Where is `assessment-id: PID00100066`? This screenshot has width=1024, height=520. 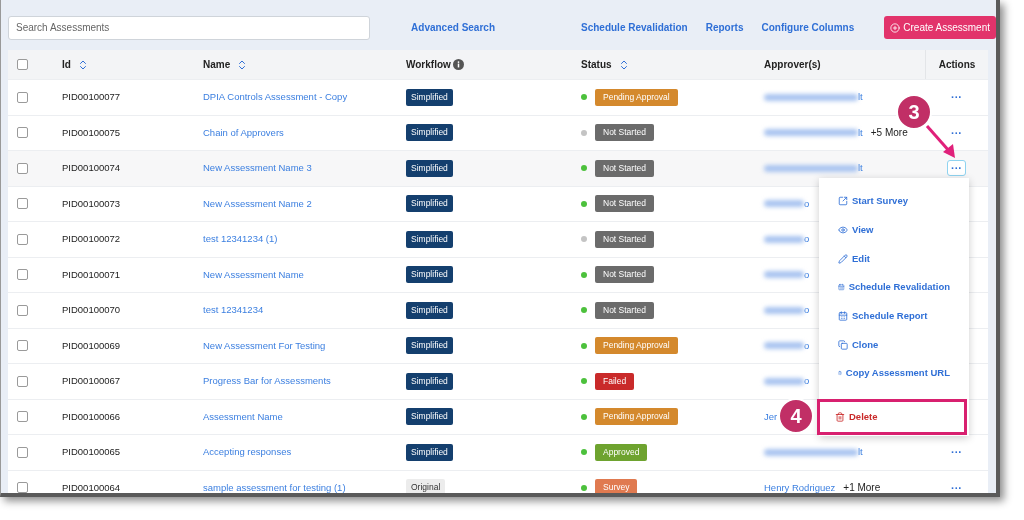
assessment-id: PID00100066 is located at coordinates (91, 416).